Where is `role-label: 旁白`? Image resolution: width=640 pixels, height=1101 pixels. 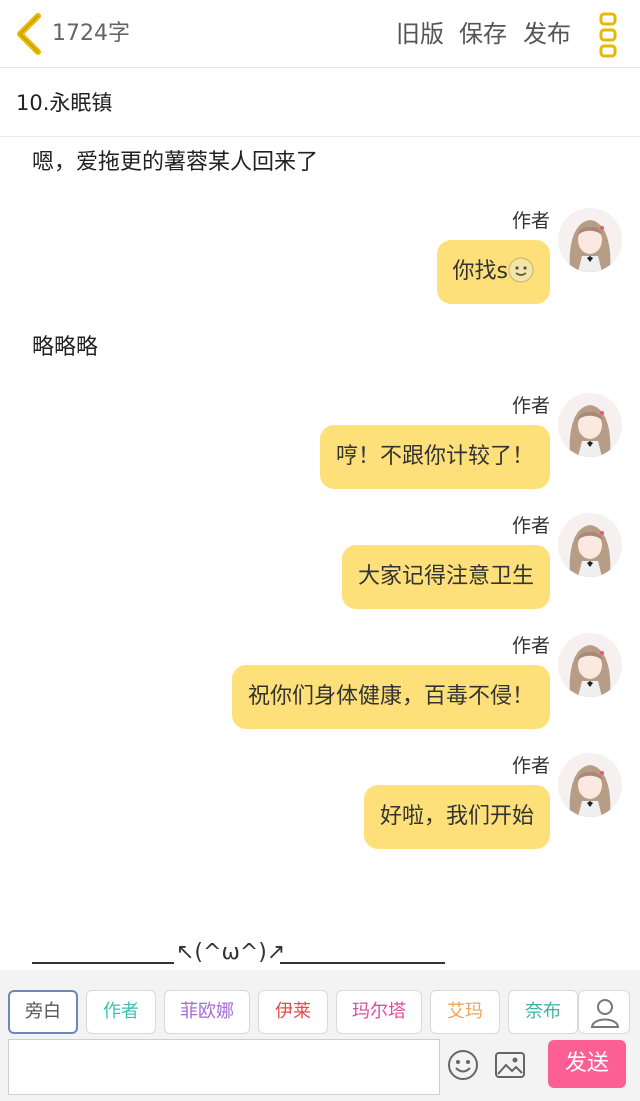 role-label: 旁白 is located at coordinates (43, 1011).